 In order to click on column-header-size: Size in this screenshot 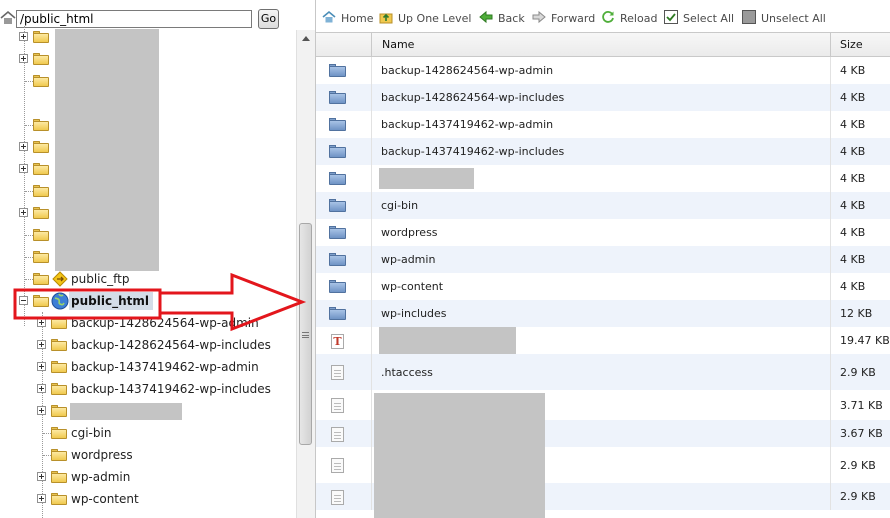, I will do `click(851, 44)`.